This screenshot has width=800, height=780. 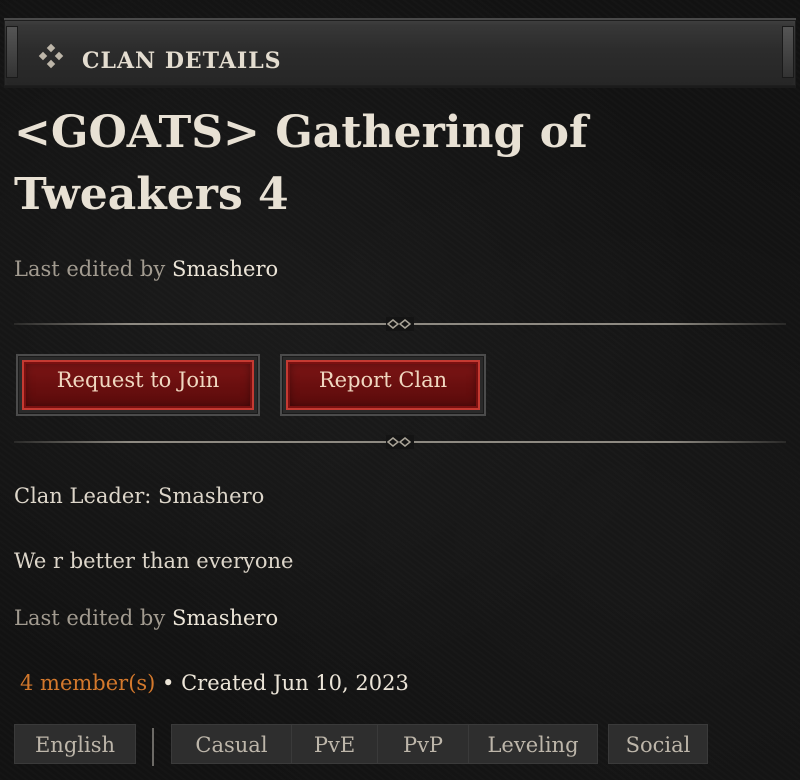 What do you see at coordinates (423, 744) in the screenshot?
I see `tag-pvp: PvP` at bounding box center [423, 744].